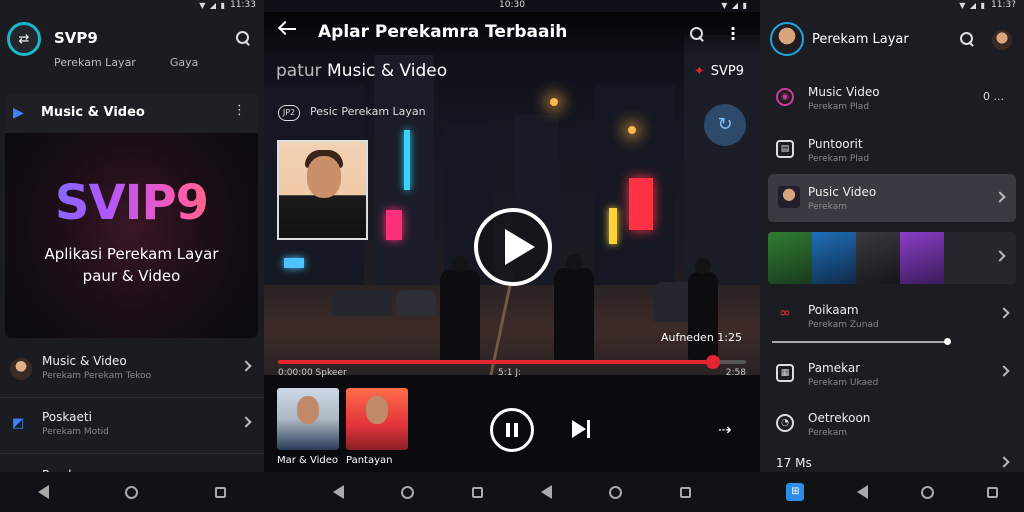 This screenshot has width=1024, height=512. I want to click on list-item-selected: Pusic Video Perekam, so click(892, 198).